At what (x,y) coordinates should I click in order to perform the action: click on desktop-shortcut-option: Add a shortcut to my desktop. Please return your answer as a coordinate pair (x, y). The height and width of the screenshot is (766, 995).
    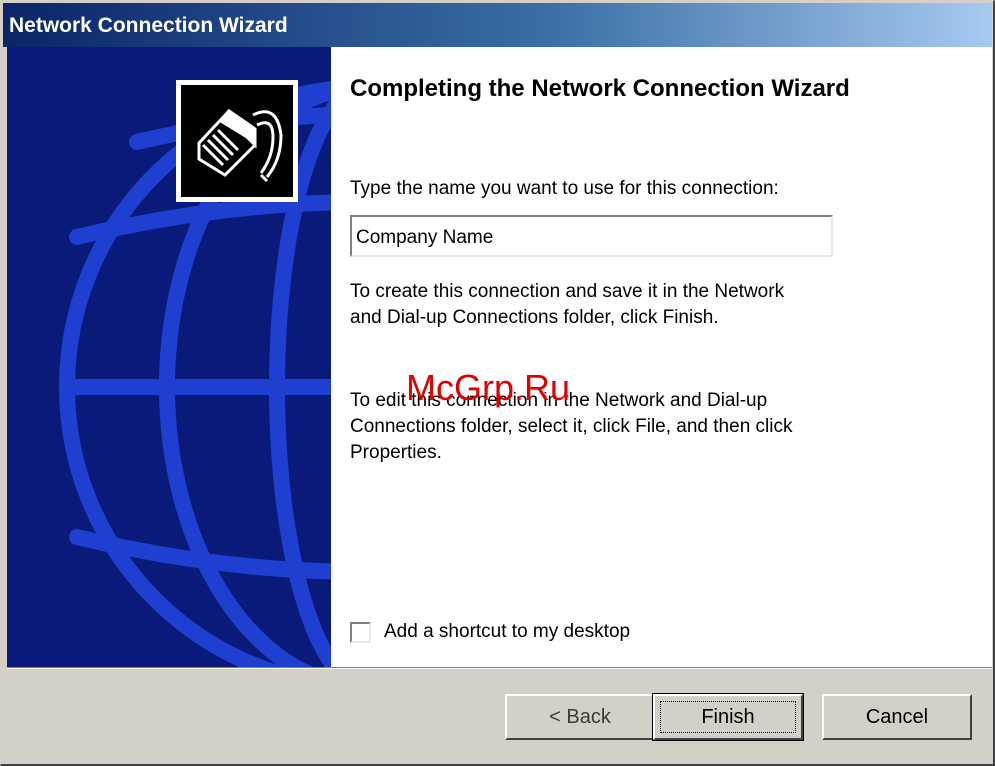
    Looking at the image, I should click on (490, 632).